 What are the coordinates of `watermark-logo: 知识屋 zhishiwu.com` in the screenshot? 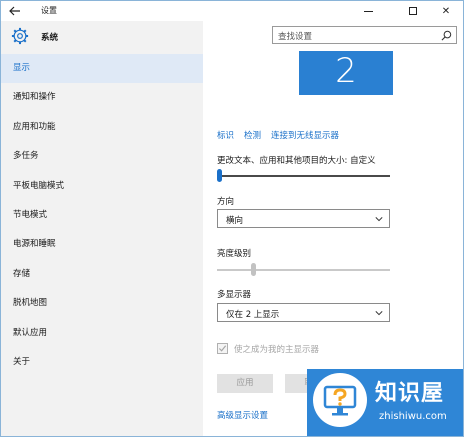 It's located at (385, 402).